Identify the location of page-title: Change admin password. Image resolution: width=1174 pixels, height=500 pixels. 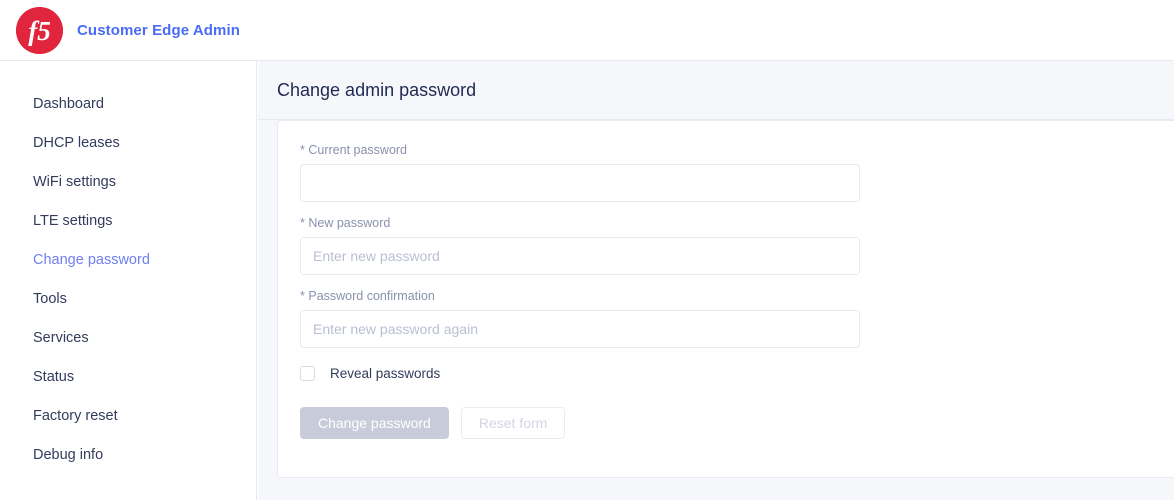
(377, 89).